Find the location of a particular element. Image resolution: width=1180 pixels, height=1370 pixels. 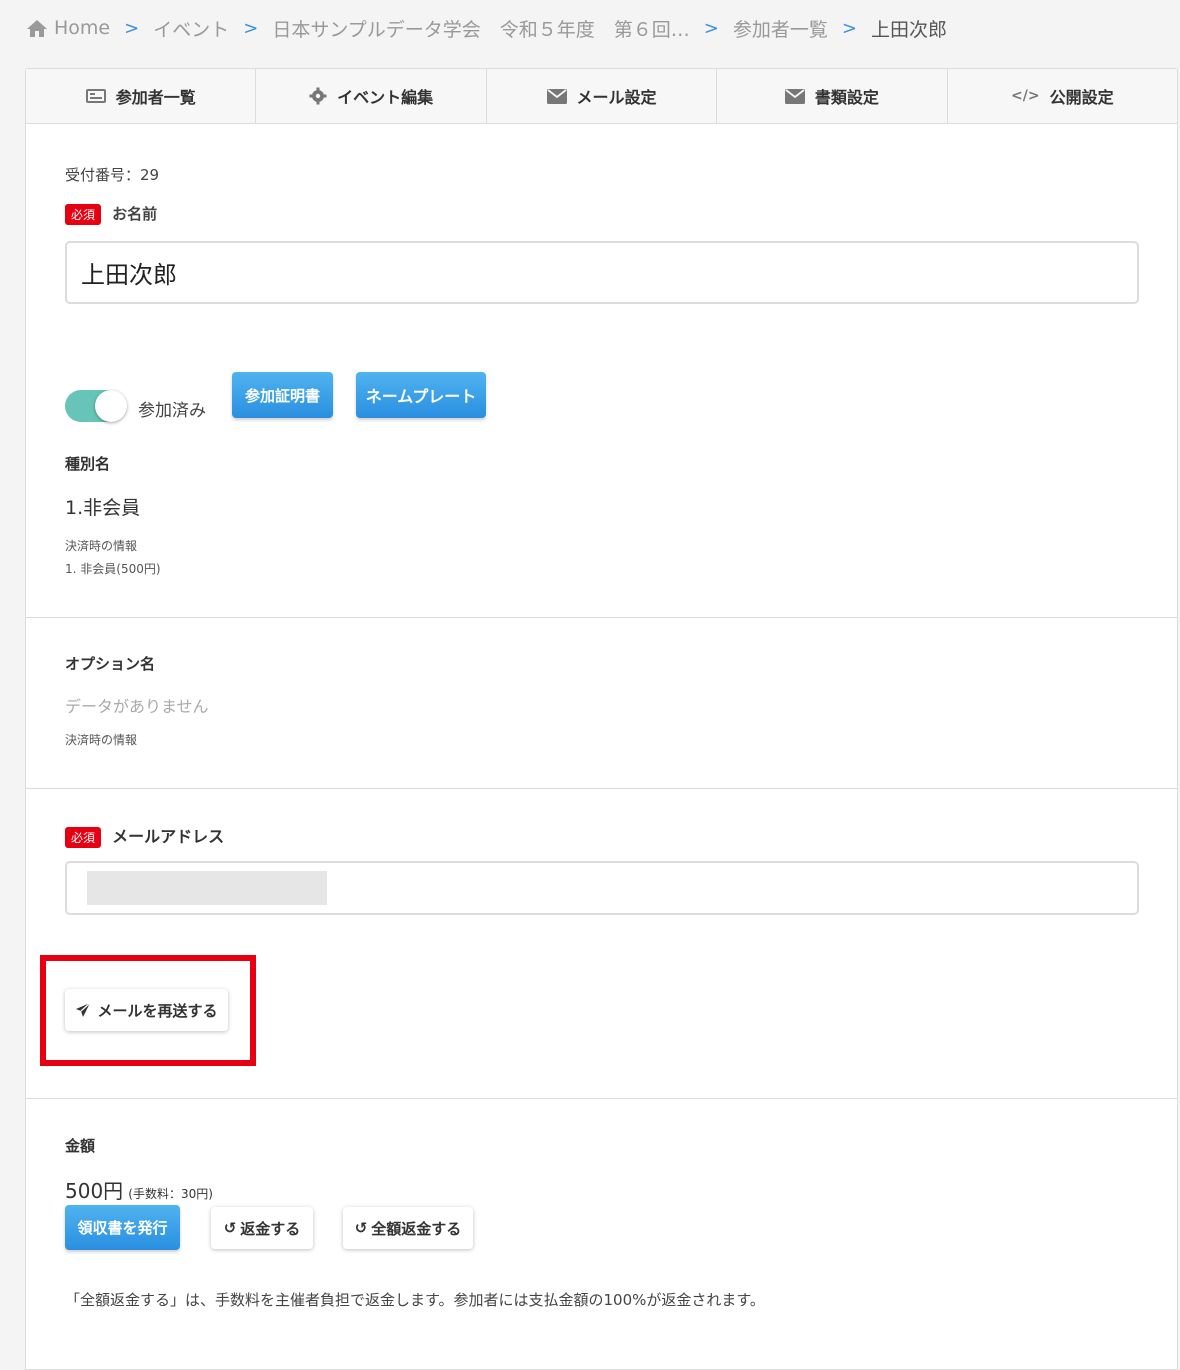

full-refund-label: 全額返金する is located at coordinates (416, 1228).